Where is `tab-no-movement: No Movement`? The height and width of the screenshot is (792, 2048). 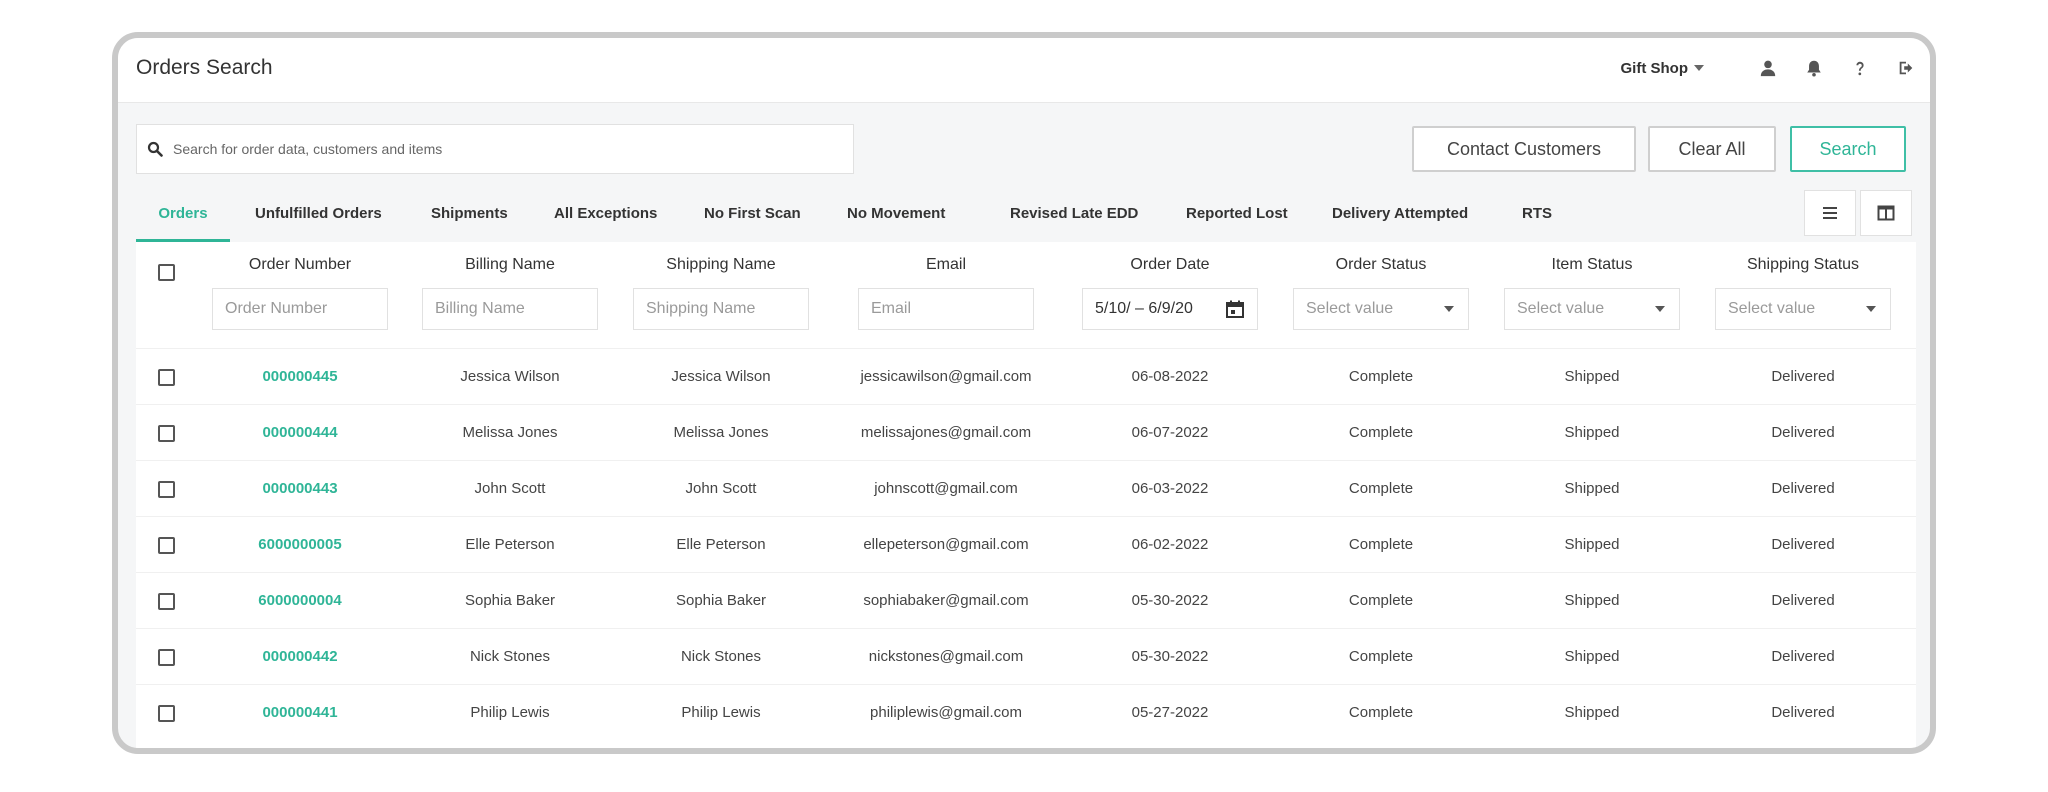
tab-no-movement: No Movement is located at coordinates (896, 216).